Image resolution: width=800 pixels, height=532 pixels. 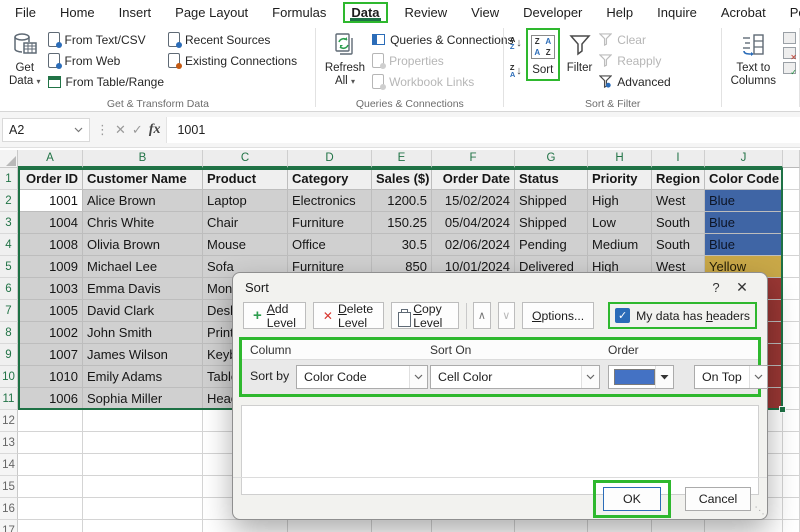 What do you see at coordinates (620, 201) in the screenshot?
I see `cell: High` at bounding box center [620, 201].